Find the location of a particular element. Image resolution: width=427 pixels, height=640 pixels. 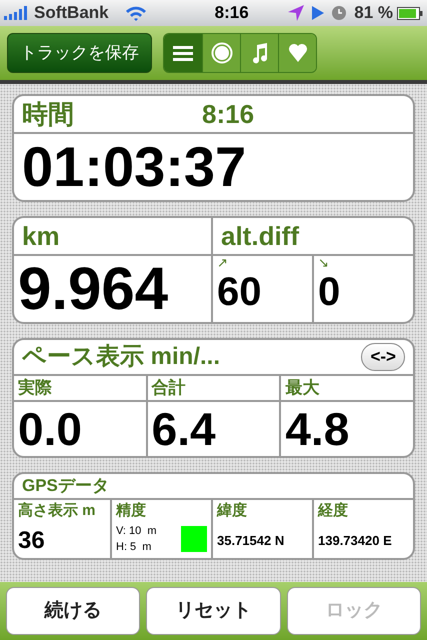

action-button: 続ける is located at coordinates (73, 611).